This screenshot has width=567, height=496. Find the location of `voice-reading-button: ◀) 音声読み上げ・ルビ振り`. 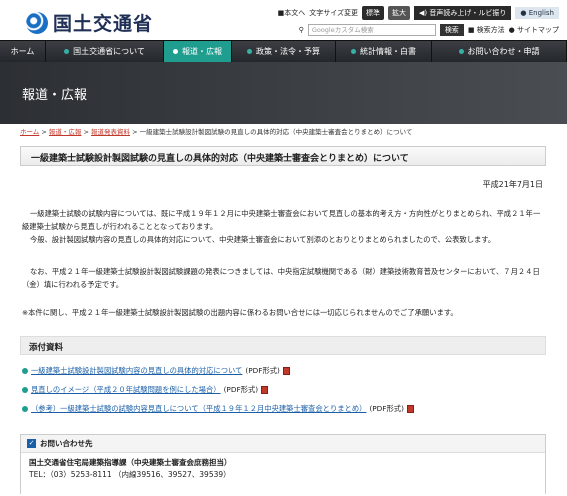

voice-reading-button: ◀) 音声読み上げ・ルビ振り is located at coordinates (463, 13).